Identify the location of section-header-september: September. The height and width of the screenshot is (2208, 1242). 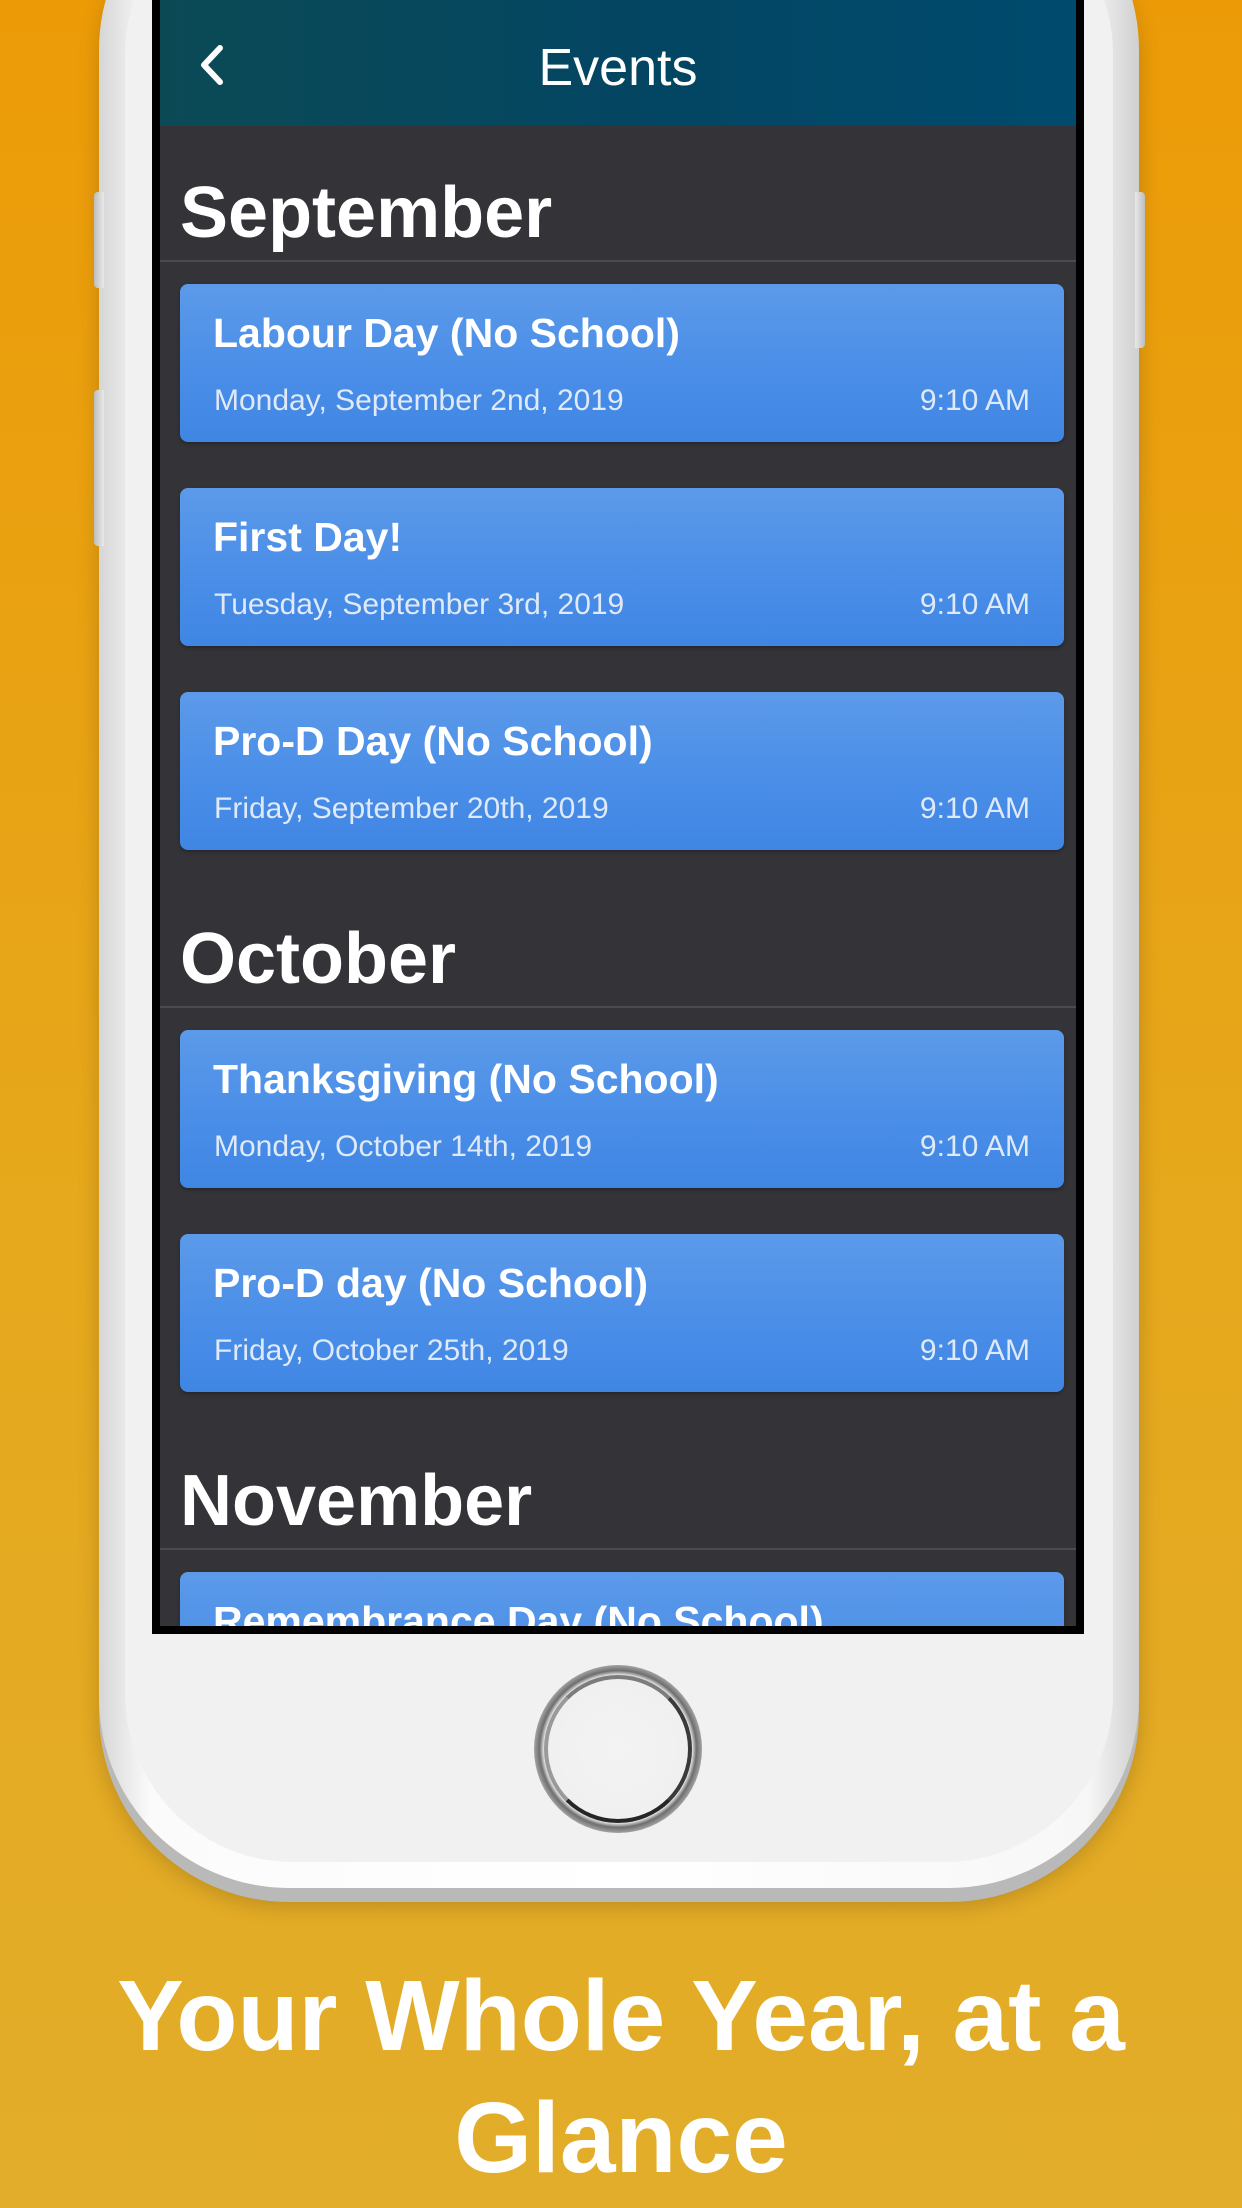
(618, 194).